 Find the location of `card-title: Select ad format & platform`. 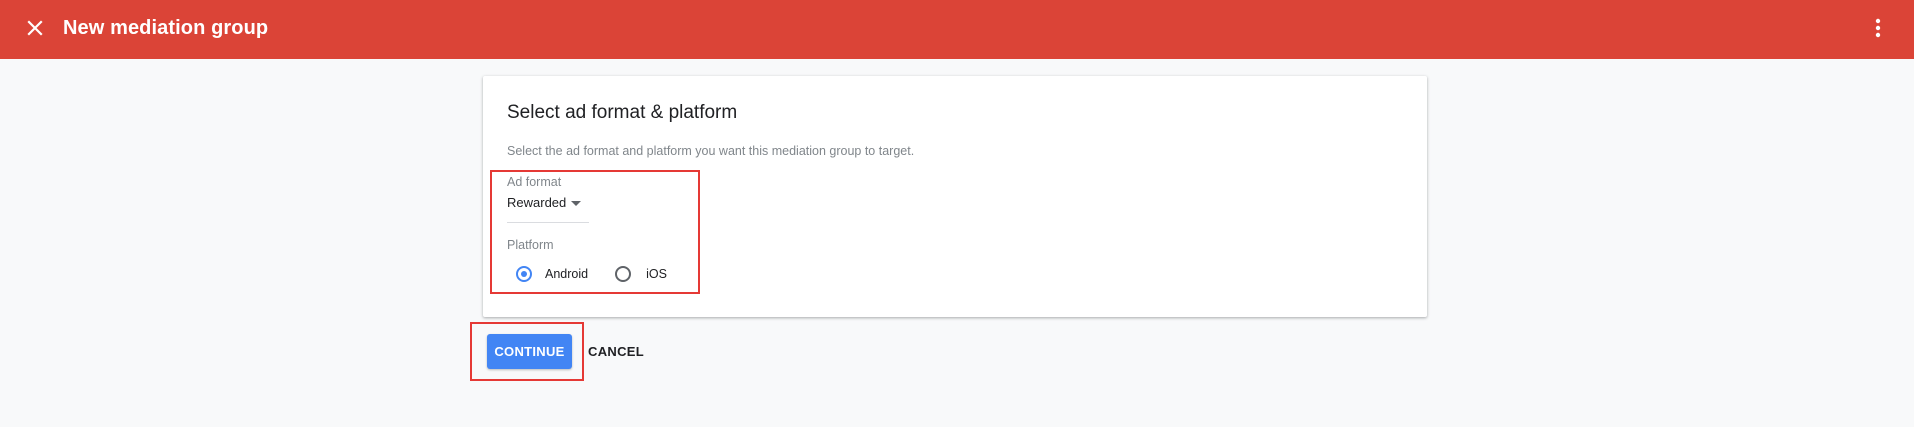

card-title: Select ad format & platform is located at coordinates (622, 112).